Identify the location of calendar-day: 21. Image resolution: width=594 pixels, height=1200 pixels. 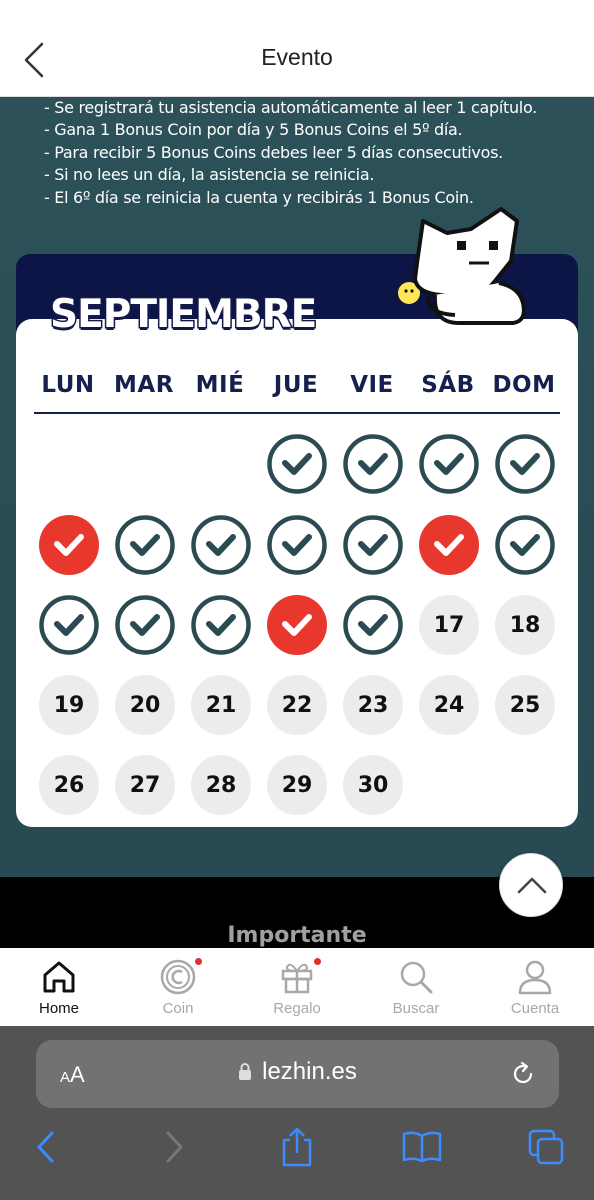
(221, 705).